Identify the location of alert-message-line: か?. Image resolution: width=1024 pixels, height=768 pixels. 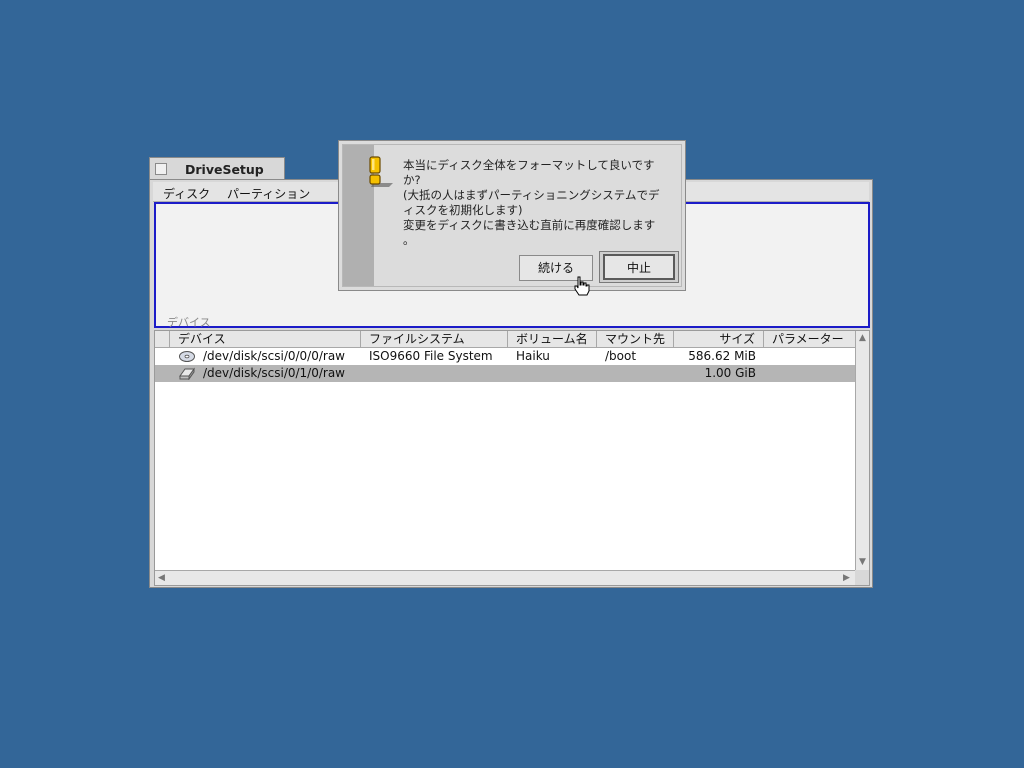
(412, 180).